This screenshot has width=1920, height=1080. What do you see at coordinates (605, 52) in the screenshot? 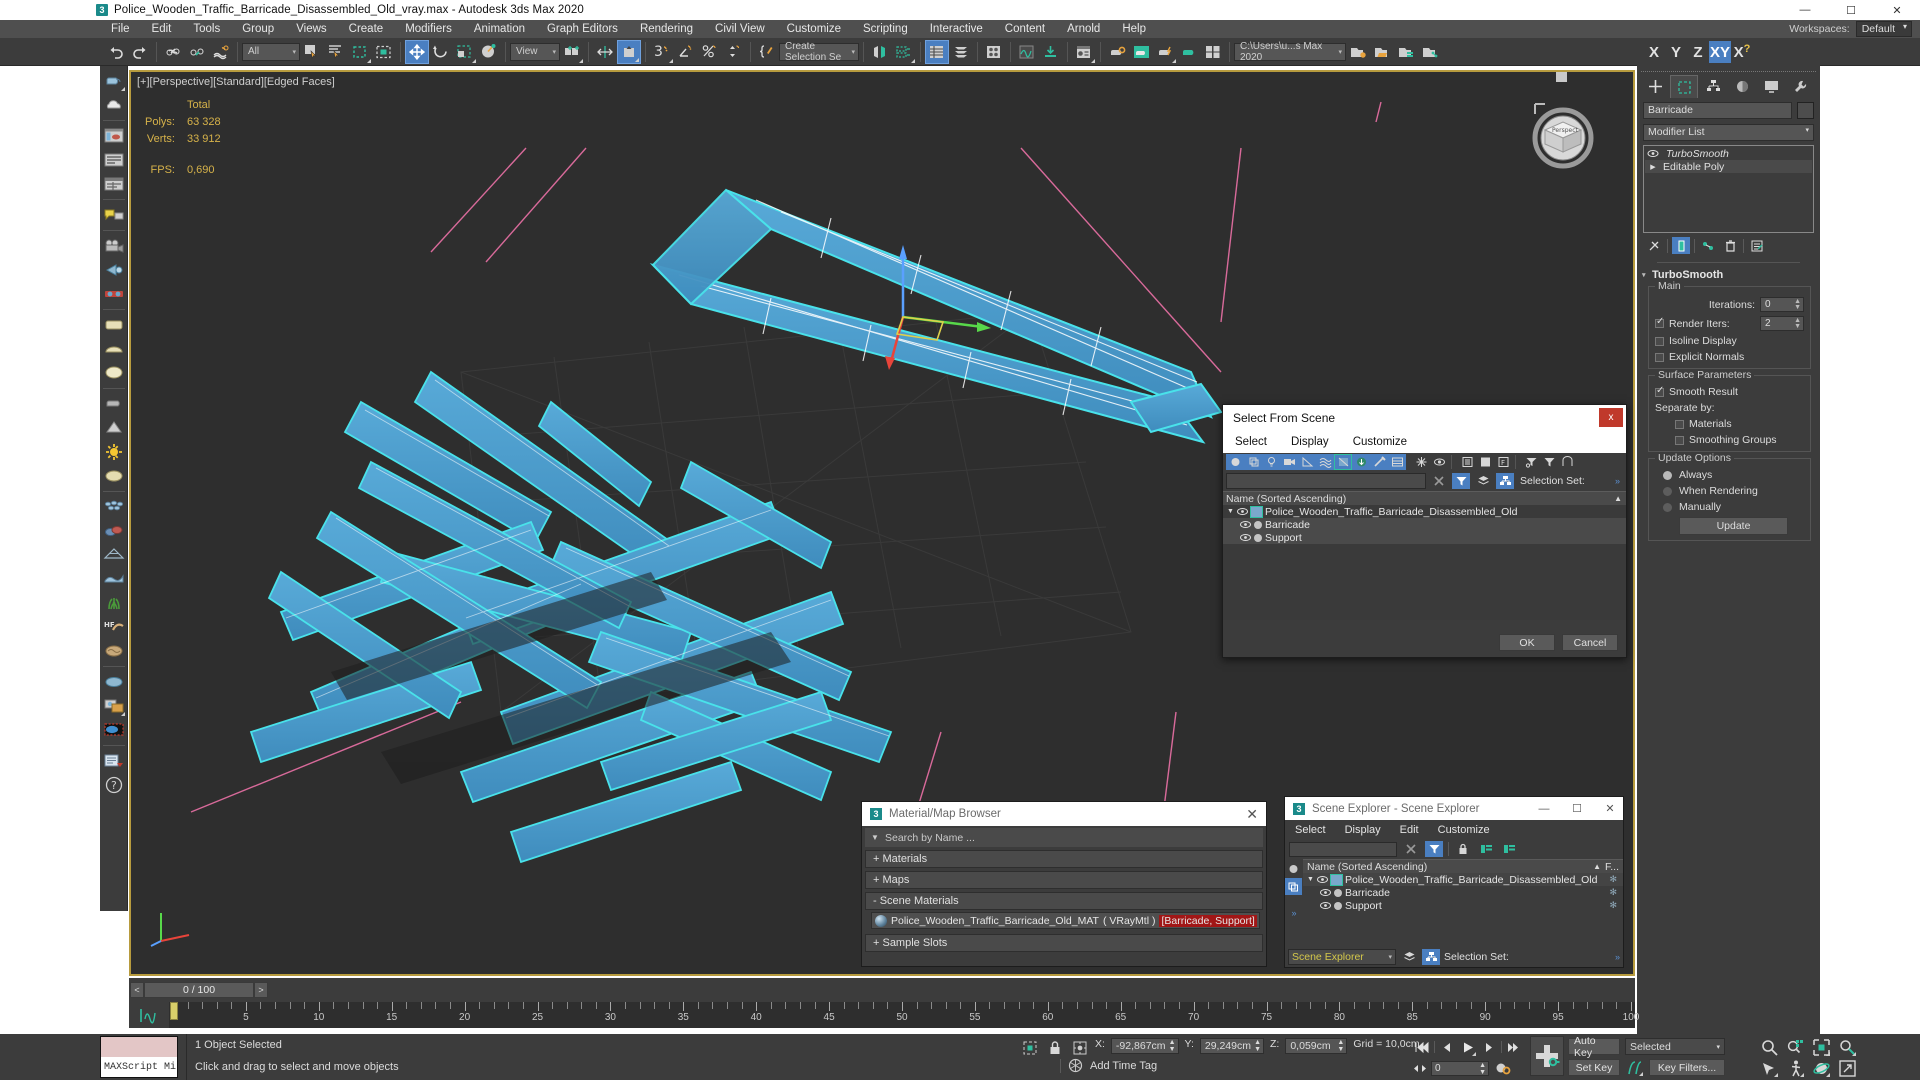
I see `mirror-icon` at bounding box center [605, 52].